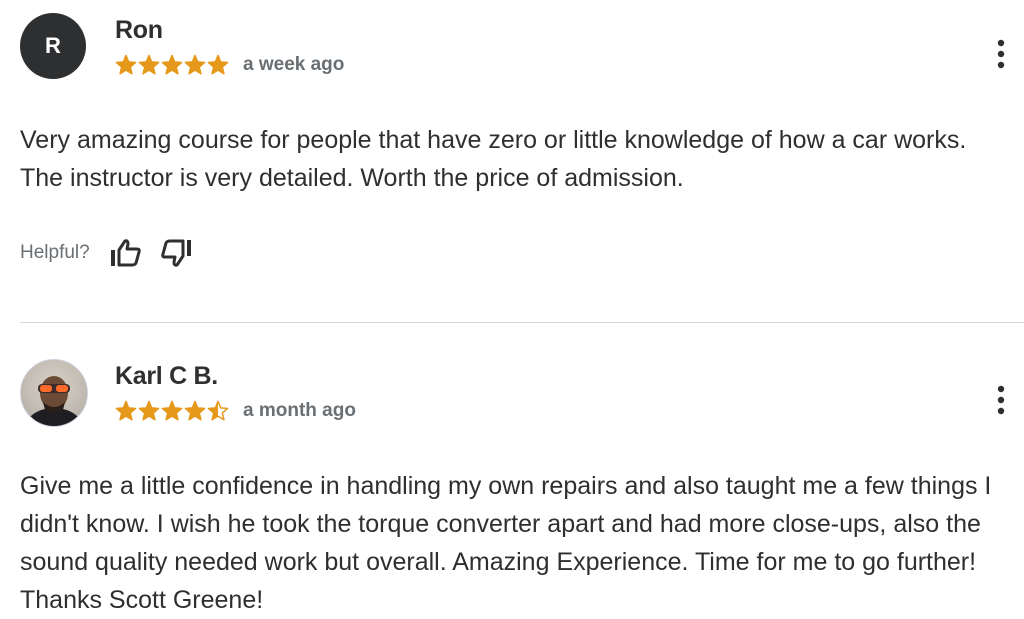  What do you see at coordinates (54, 401) in the screenshot?
I see `user-photo-icon` at bounding box center [54, 401].